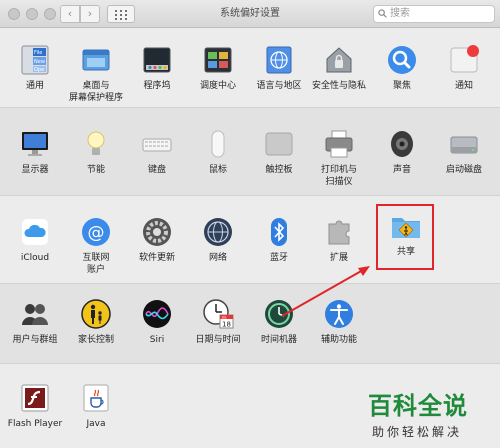 The width and height of the screenshot is (500, 448). I want to click on watermark-title: 百科全说, so click(418, 406).